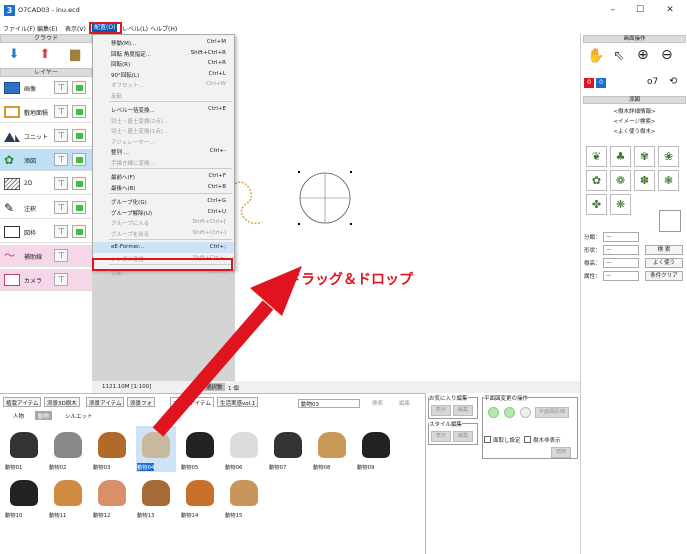 The height and width of the screenshot is (554, 687). Describe the element at coordinates (238, 402) in the screenshot. I see `tab-lifestyle: 生活実感vol.1` at that location.